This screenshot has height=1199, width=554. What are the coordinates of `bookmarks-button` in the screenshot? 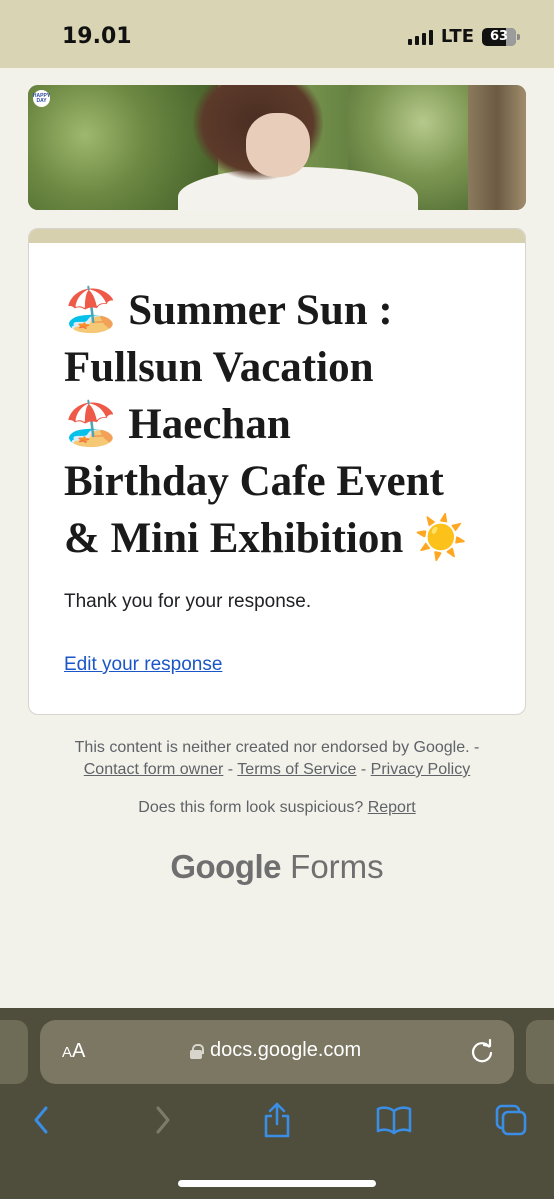 It's located at (394, 1120).